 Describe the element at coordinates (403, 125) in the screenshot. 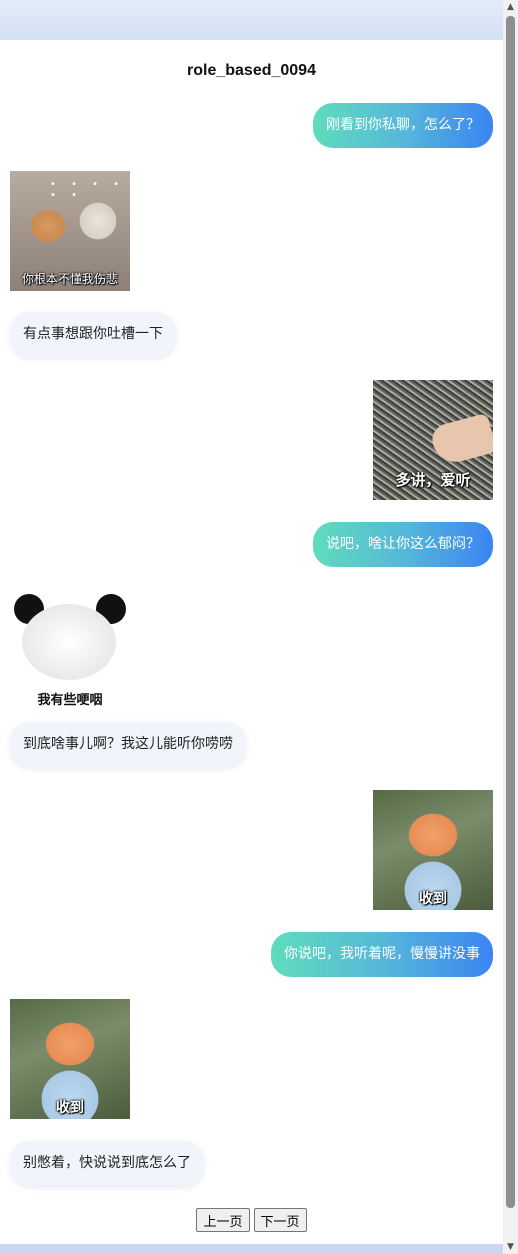

I see `chat-bubble-outgoing: 刚看到你私聊，怎么了？` at that location.